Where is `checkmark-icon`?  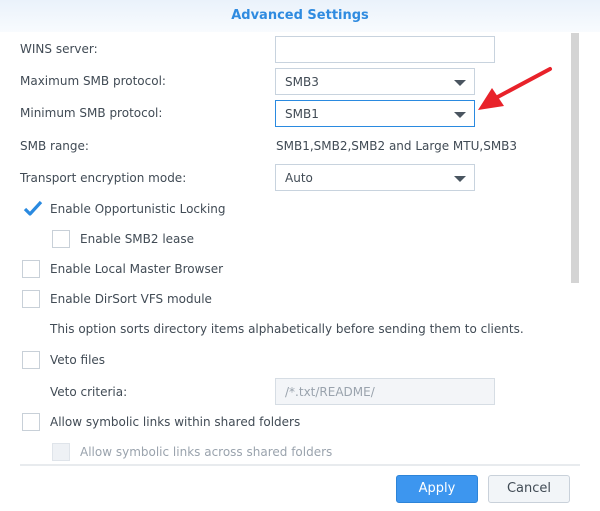 checkmark-icon is located at coordinates (33, 208).